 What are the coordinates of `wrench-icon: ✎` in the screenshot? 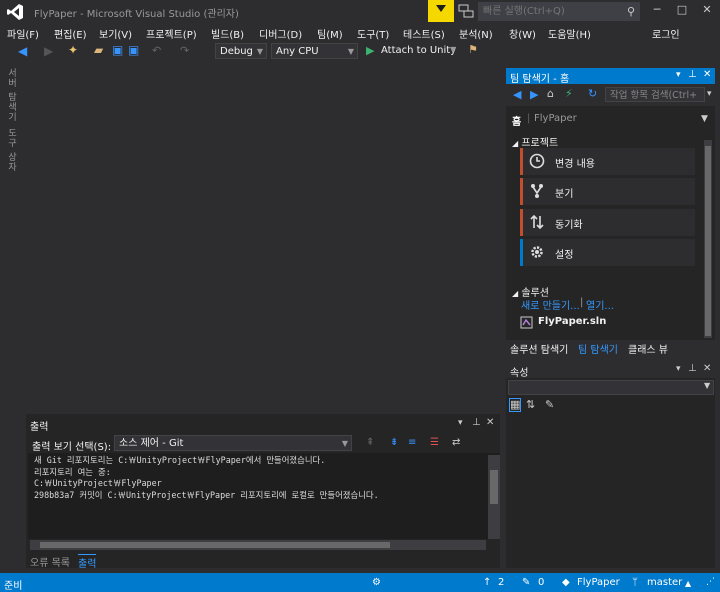 It's located at (549, 404).